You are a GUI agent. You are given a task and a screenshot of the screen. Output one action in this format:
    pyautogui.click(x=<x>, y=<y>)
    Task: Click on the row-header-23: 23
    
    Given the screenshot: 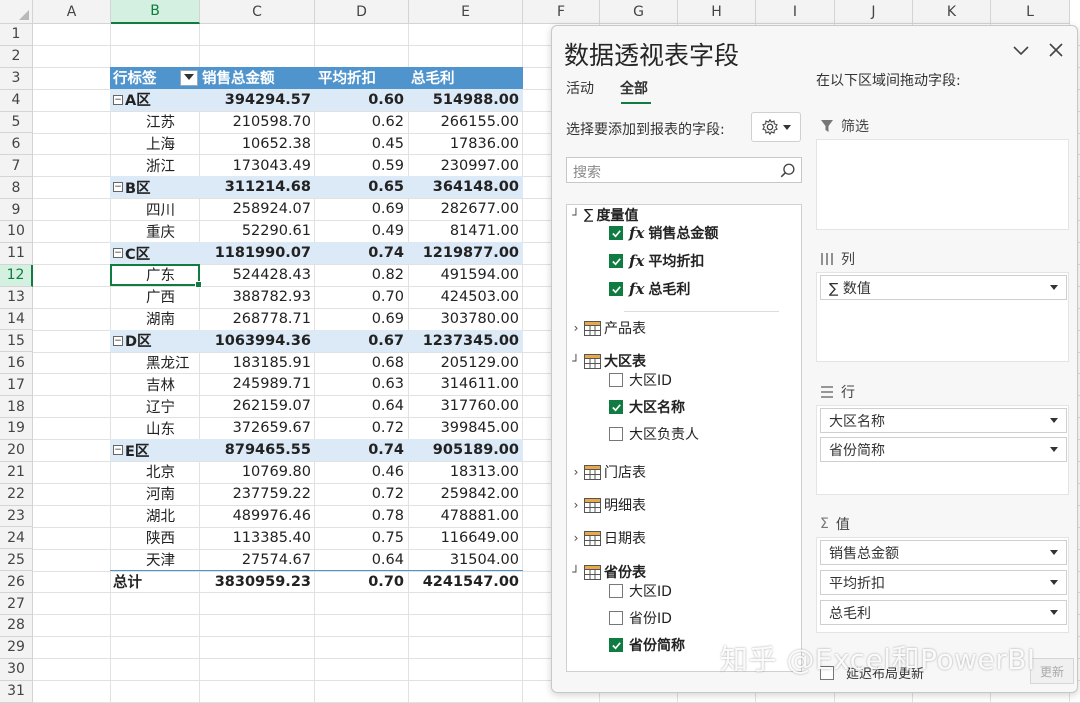 What is the action you would take?
    pyautogui.click(x=16, y=516)
    